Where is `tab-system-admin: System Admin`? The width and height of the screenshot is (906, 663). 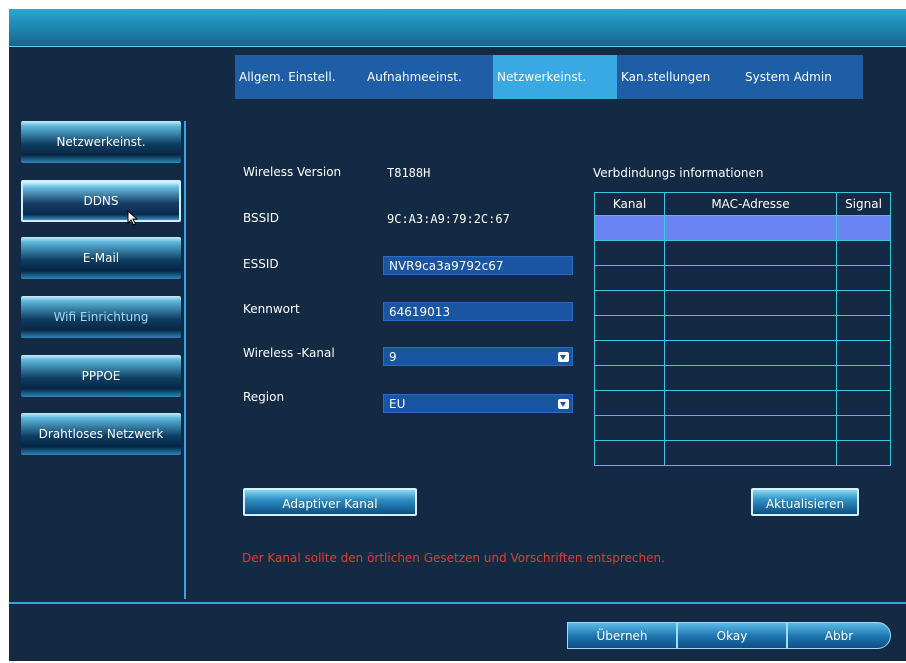 tab-system-admin: System Admin is located at coordinates (802, 77).